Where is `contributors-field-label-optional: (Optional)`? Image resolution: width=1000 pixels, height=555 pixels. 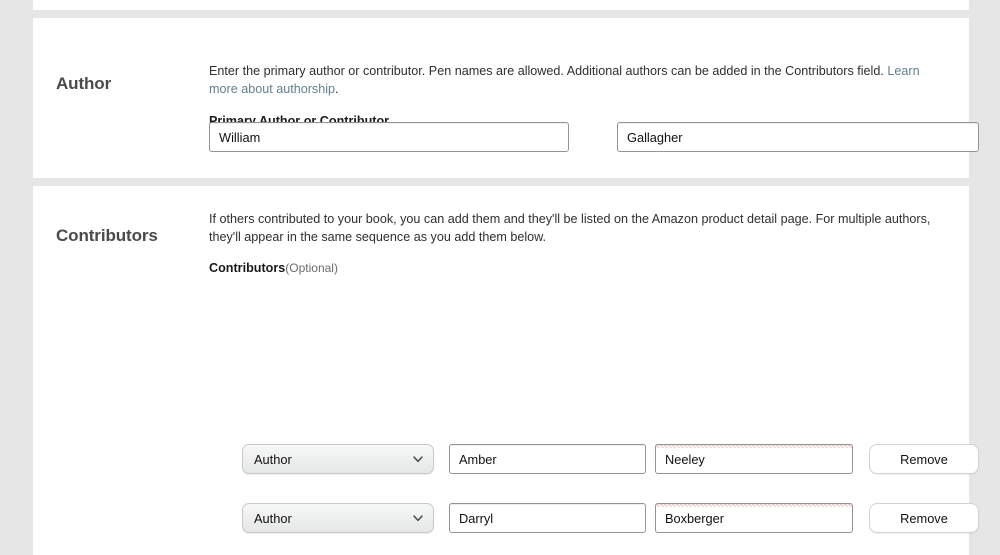 contributors-field-label-optional: (Optional) is located at coordinates (311, 268).